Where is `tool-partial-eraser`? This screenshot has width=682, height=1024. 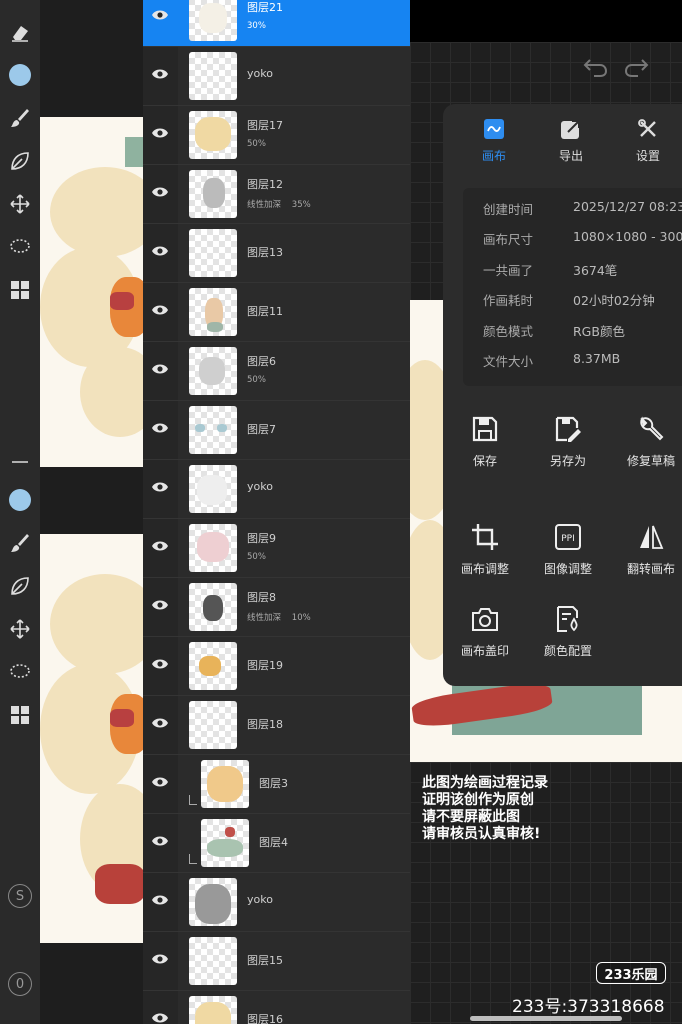
tool-partial-eraser is located at coordinates (20, 469).